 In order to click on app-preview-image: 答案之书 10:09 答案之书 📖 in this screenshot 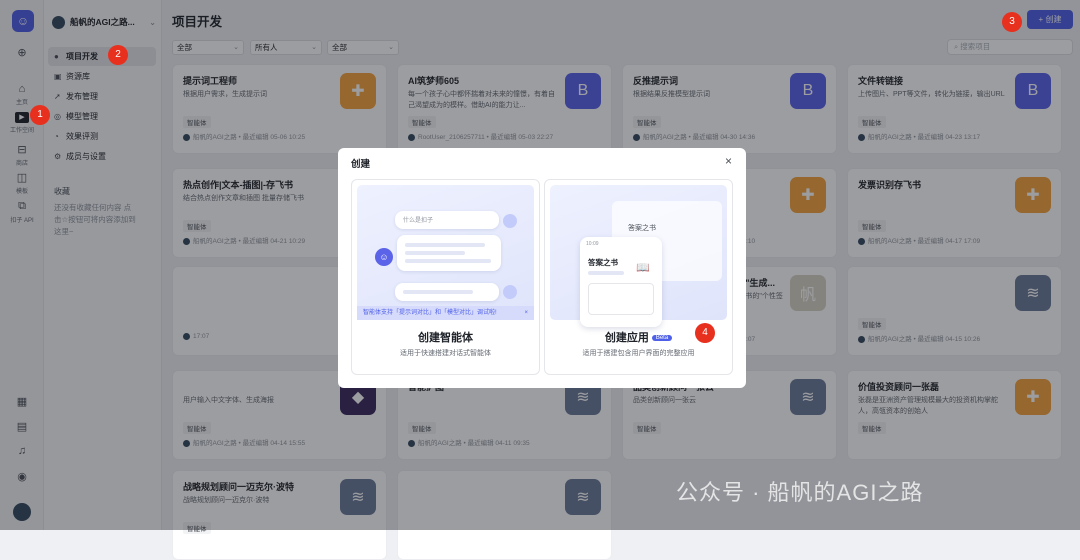, I will do `click(638, 256)`.